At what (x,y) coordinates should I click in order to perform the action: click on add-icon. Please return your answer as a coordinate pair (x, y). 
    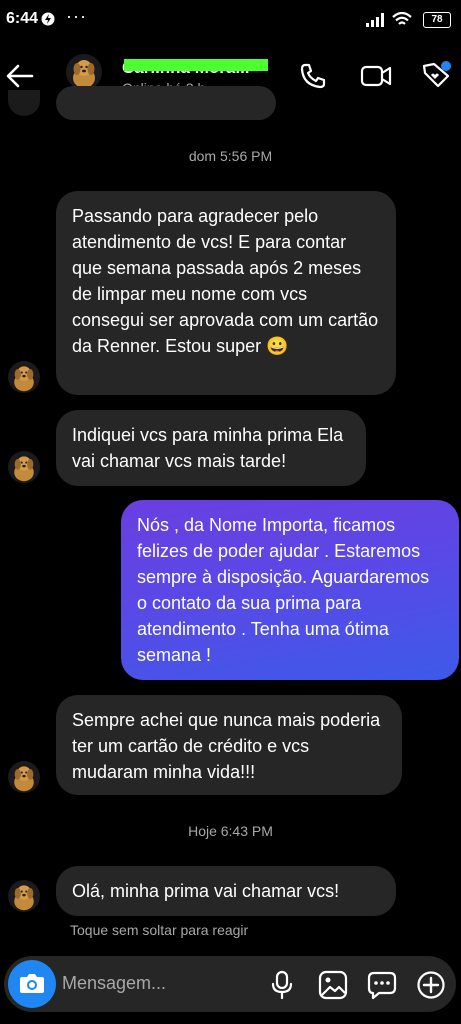
    Looking at the image, I should click on (431, 985).